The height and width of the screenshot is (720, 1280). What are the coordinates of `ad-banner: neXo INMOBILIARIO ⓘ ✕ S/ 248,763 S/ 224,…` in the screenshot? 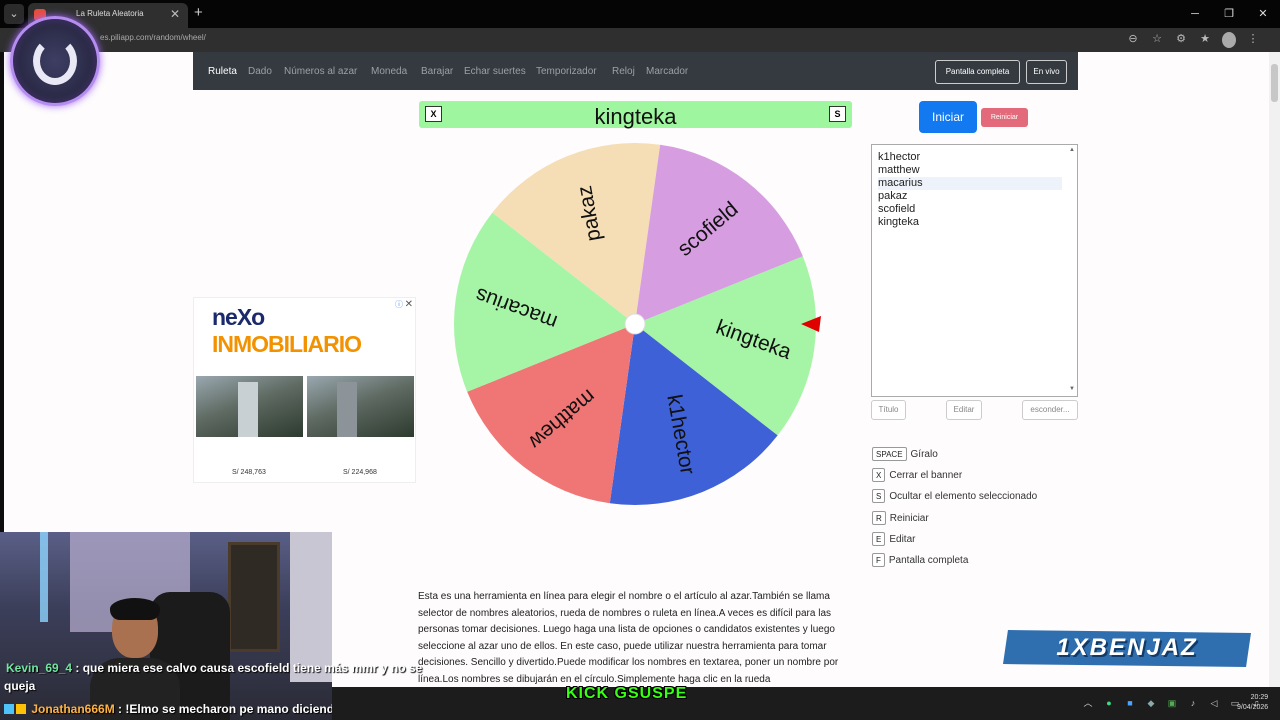 It's located at (304, 390).